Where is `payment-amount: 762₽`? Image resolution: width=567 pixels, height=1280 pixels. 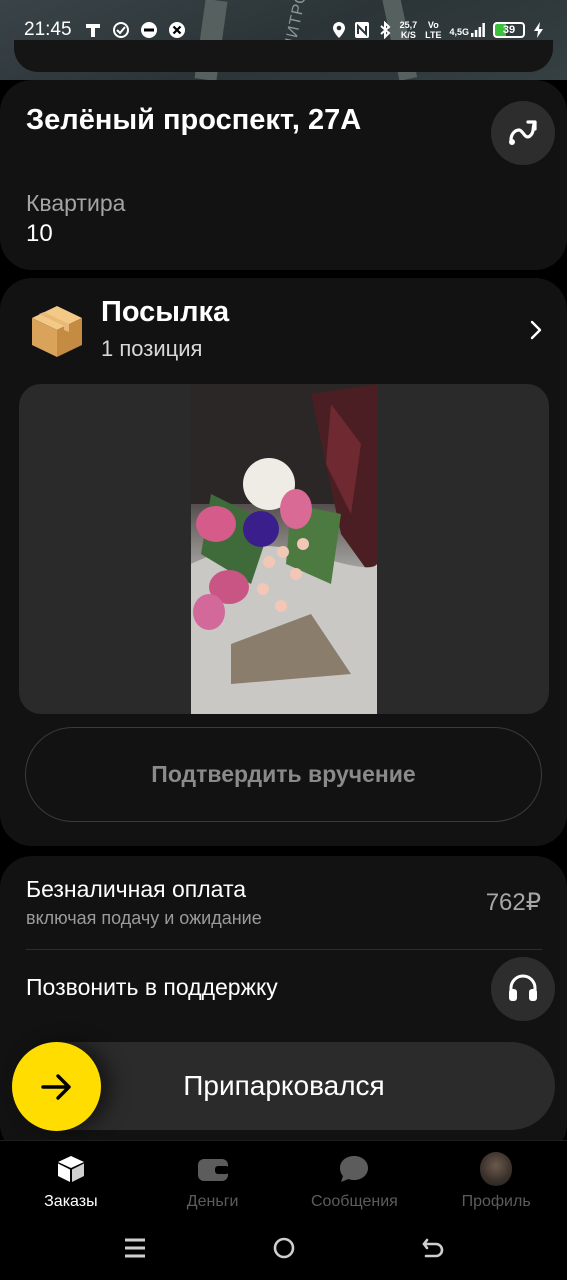
payment-amount: 762₽ is located at coordinates (513, 902).